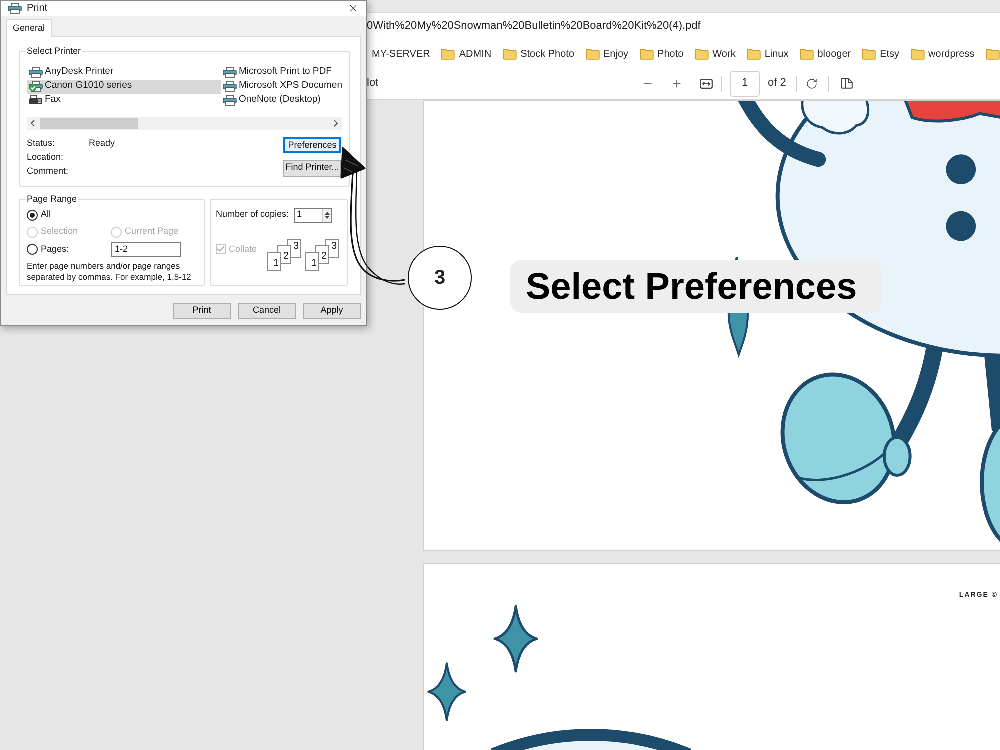  Describe the element at coordinates (48, 171) in the screenshot. I see `info-label: Comment:` at that location.